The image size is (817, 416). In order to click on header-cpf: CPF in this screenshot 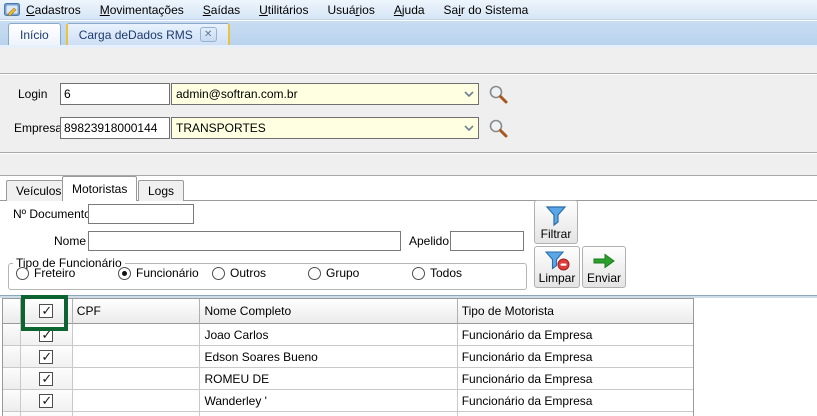, I will do `click(136, 311)`.